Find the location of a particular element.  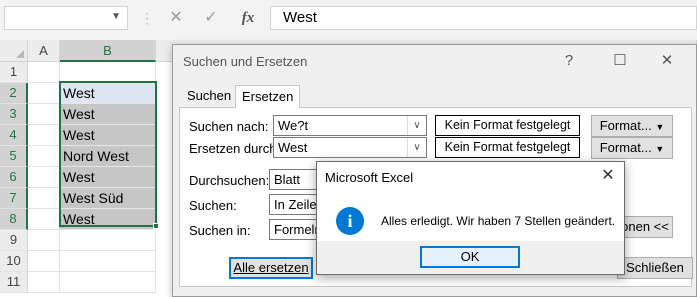

cell-b1 is located at coordinates (108, 72).